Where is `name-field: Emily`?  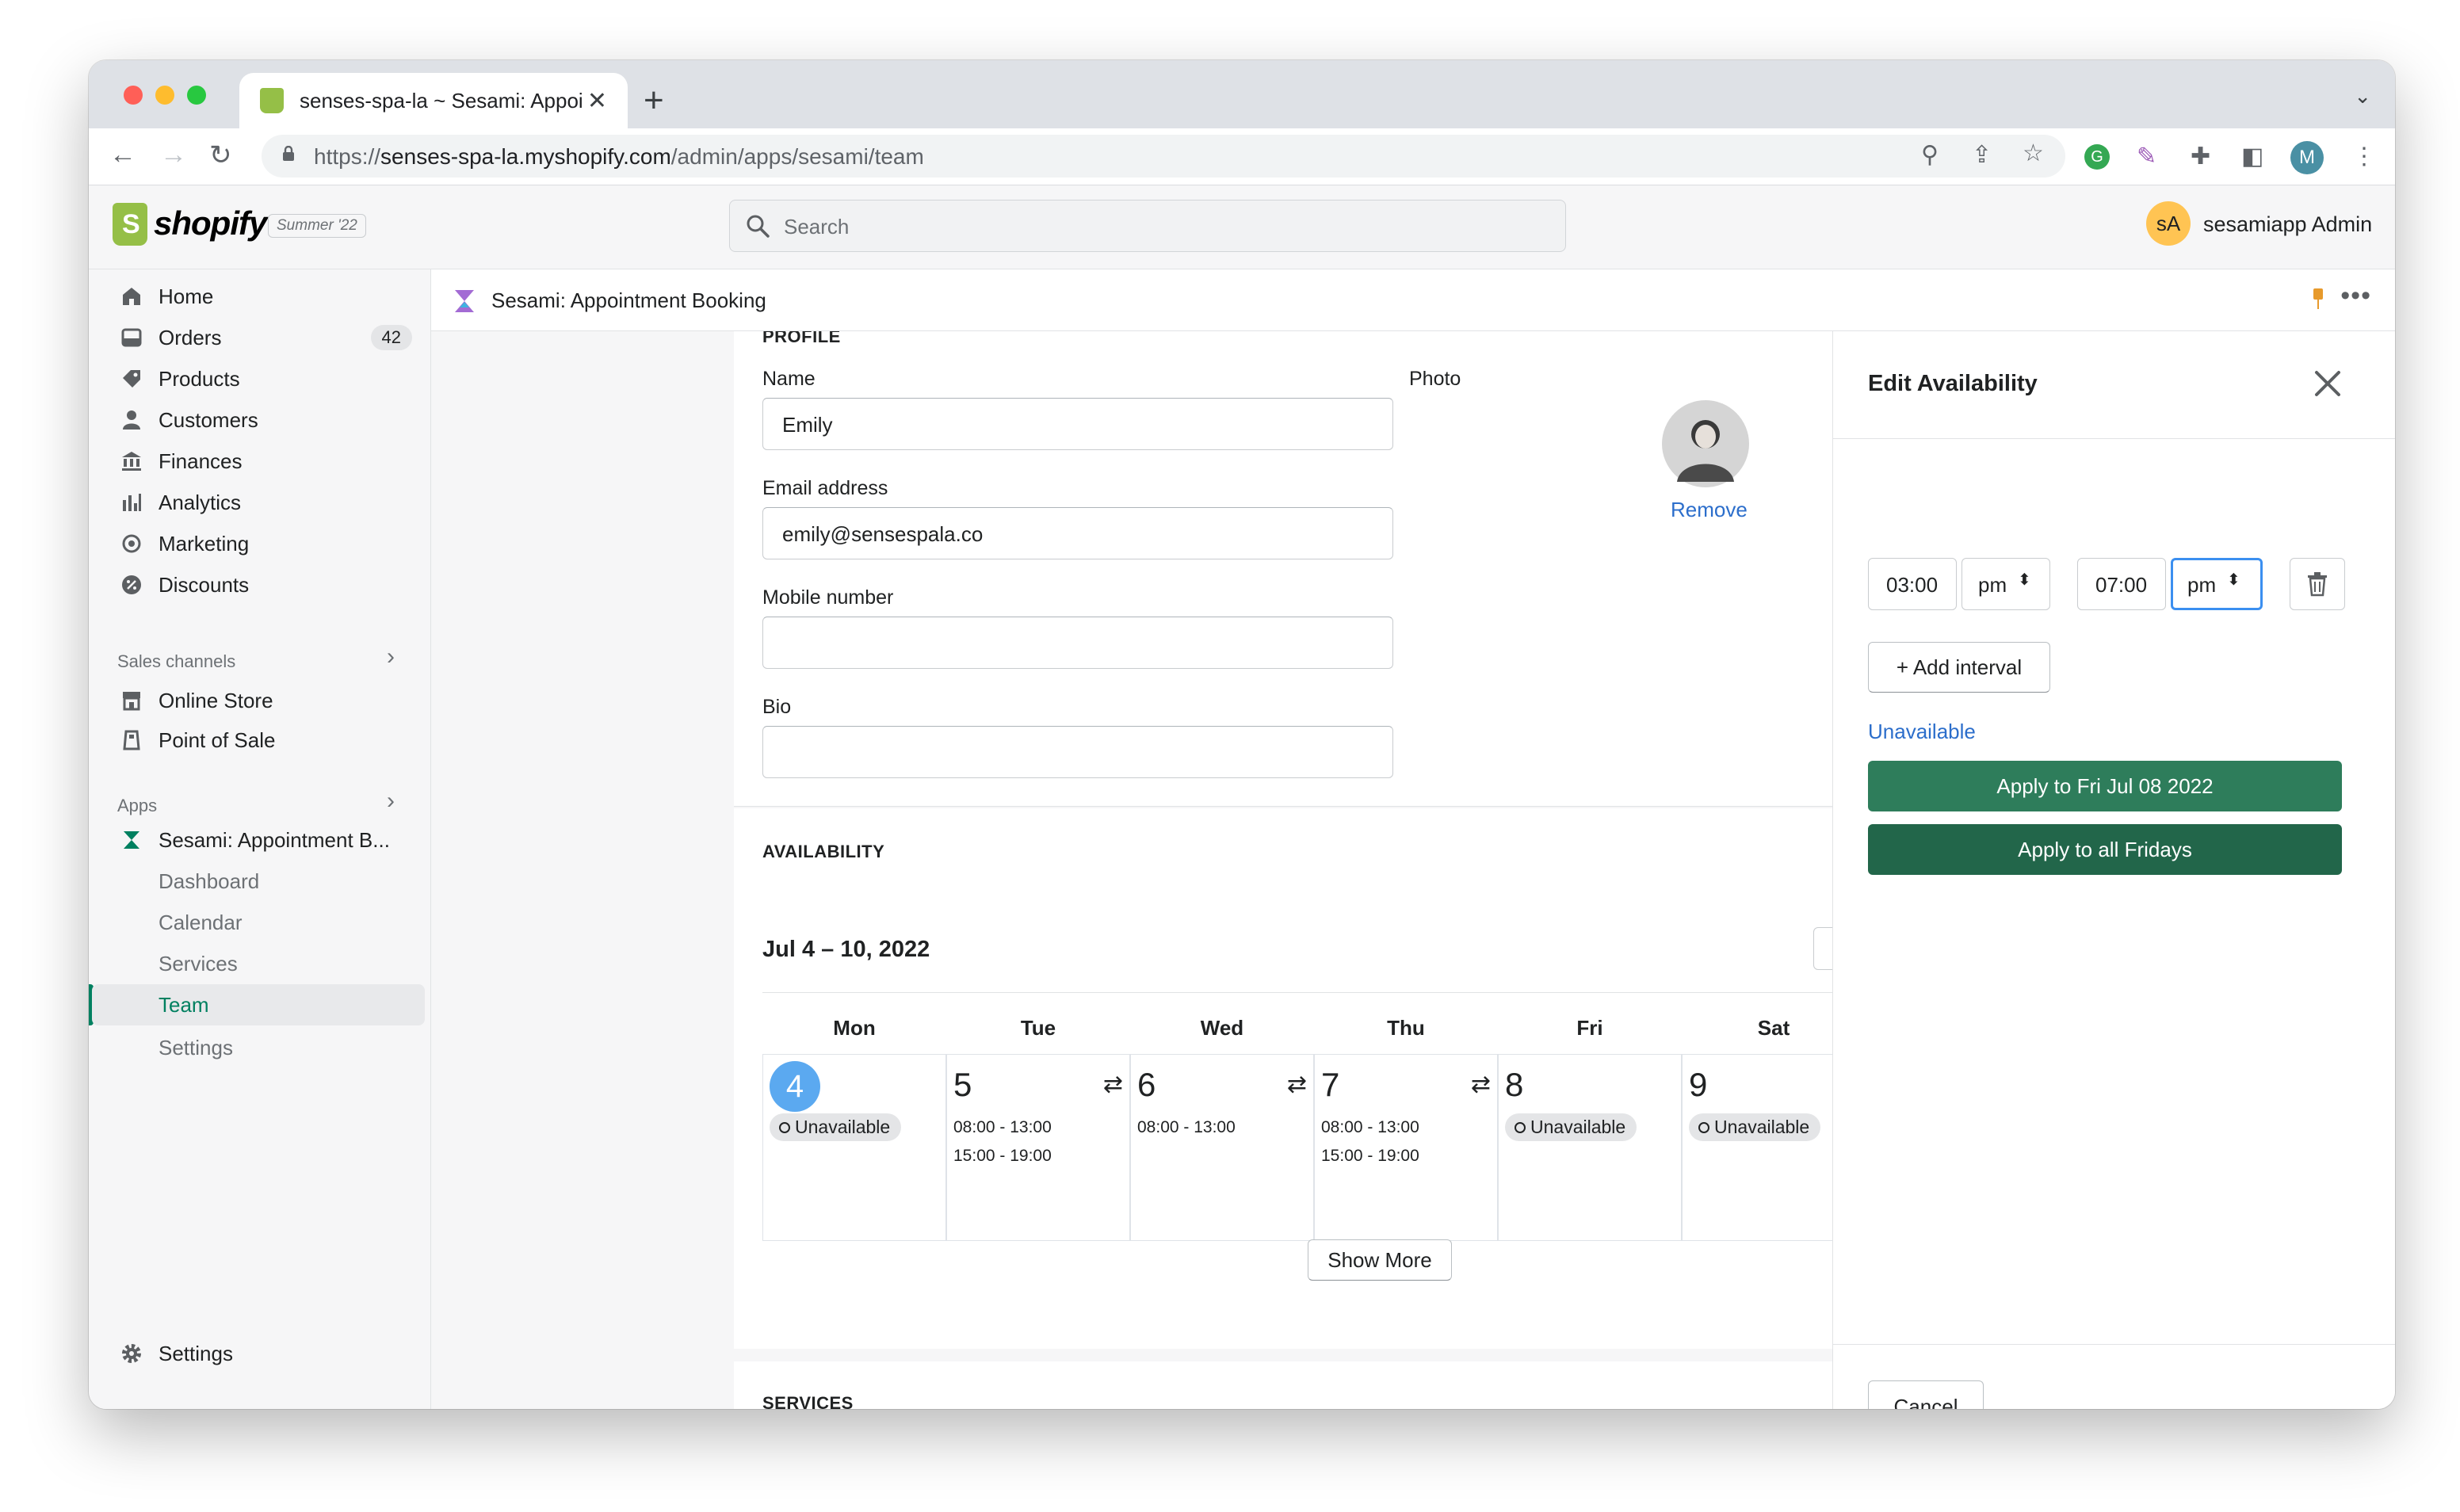 name-field: Emily is located at coordinates (1077, 424).